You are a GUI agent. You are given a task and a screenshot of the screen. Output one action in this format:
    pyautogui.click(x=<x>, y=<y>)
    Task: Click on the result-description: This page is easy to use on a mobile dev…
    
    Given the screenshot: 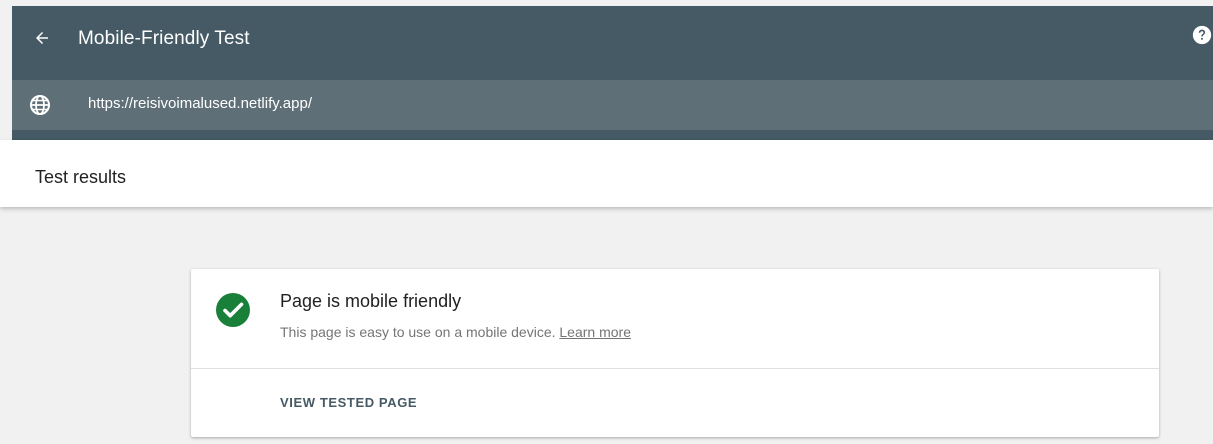 What is the action you would take?
    pyautogui.click(x=455, y=332)
    